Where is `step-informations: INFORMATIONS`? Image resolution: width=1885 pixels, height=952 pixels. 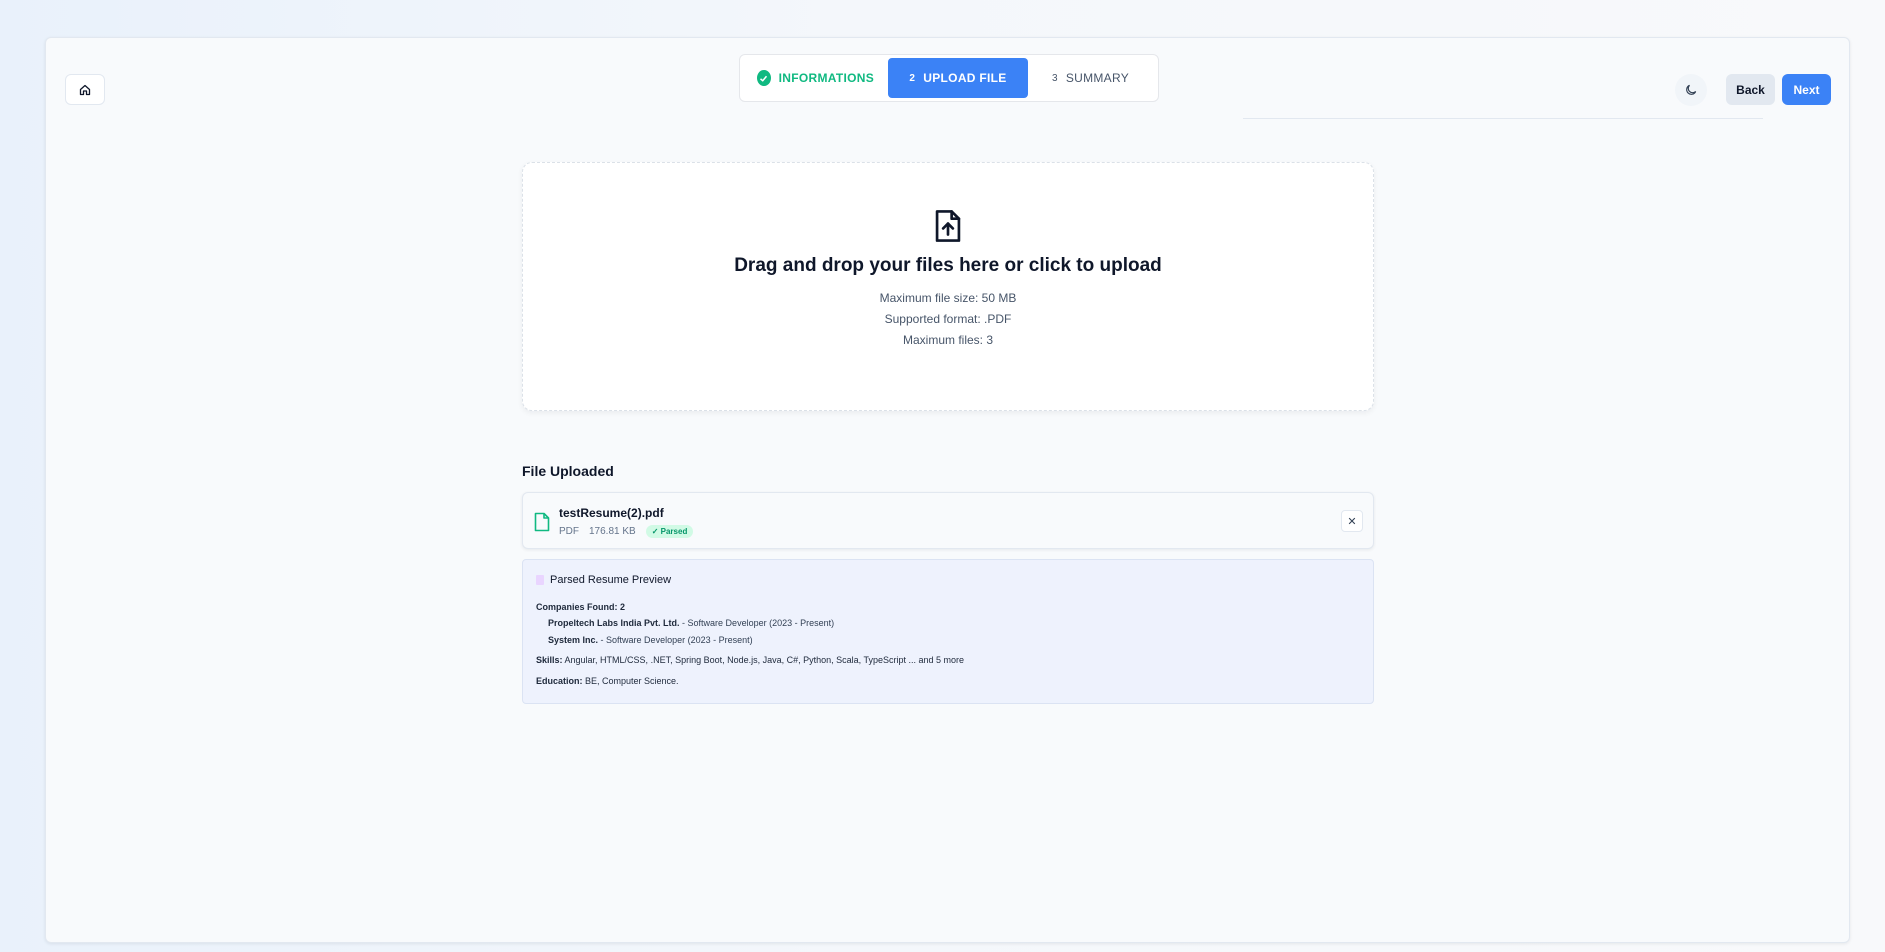
step-informations: INFORMATIONS is located at coordinates (815, 78).